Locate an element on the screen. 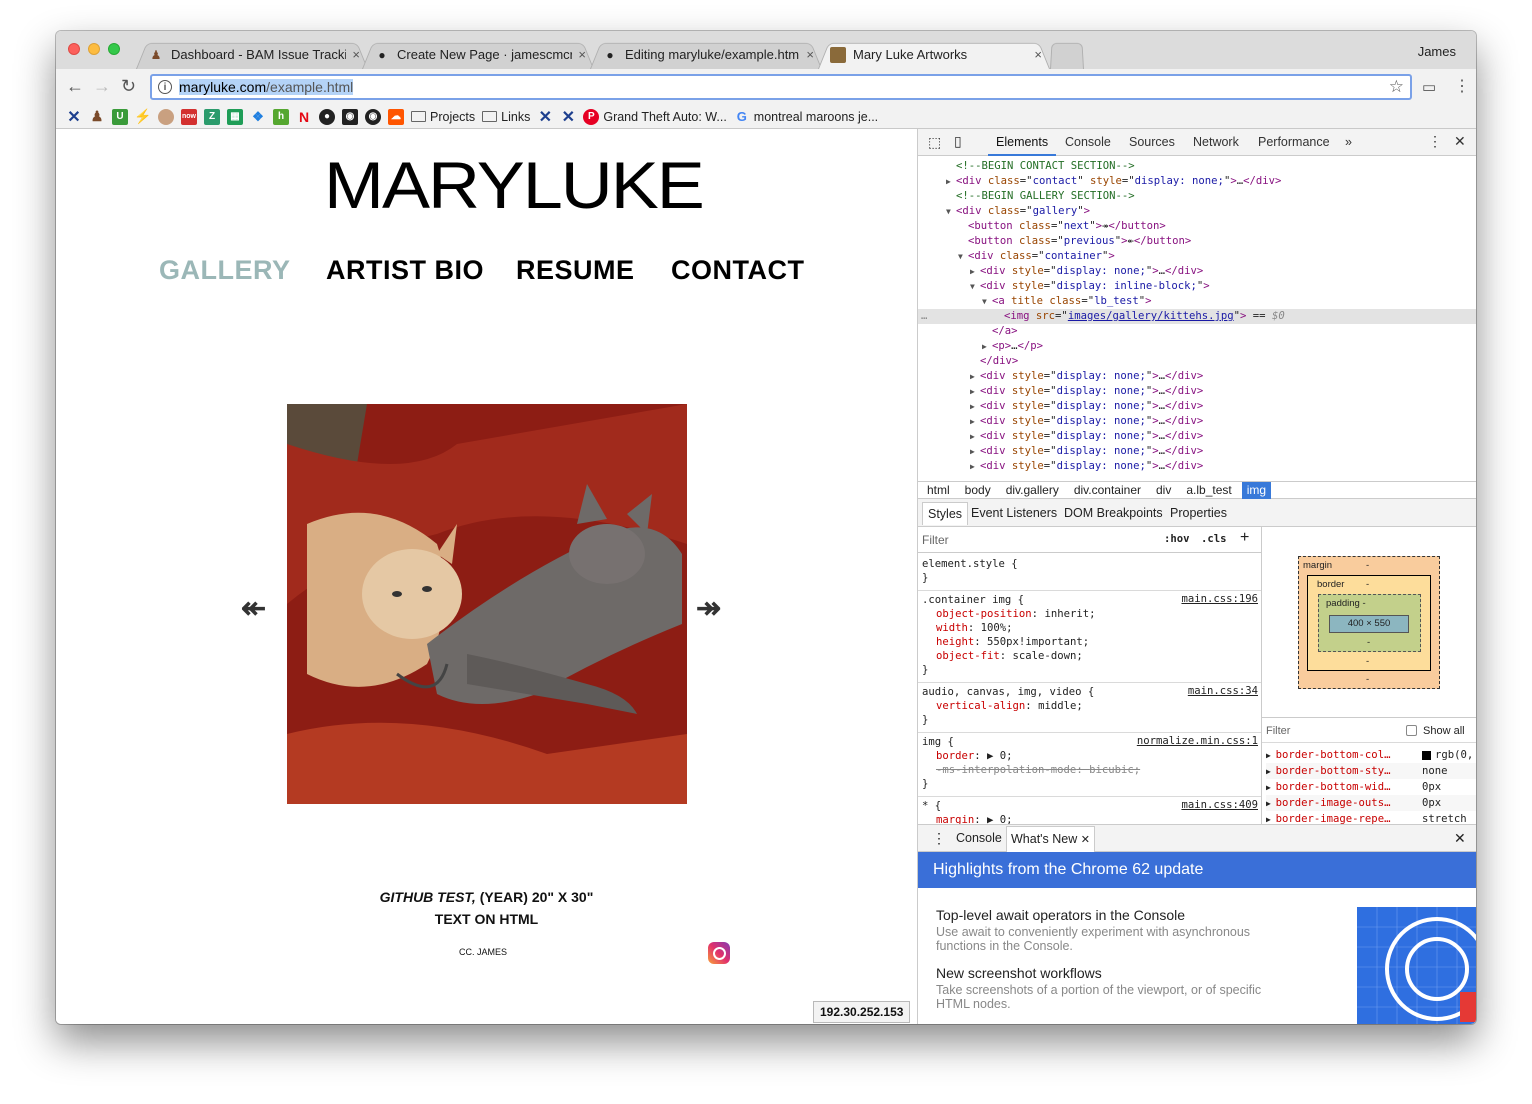 Image resolution: width=1532 pixels, height=1104 pixels. more-tabs-icon: » is located at coordinates (1348, 142).